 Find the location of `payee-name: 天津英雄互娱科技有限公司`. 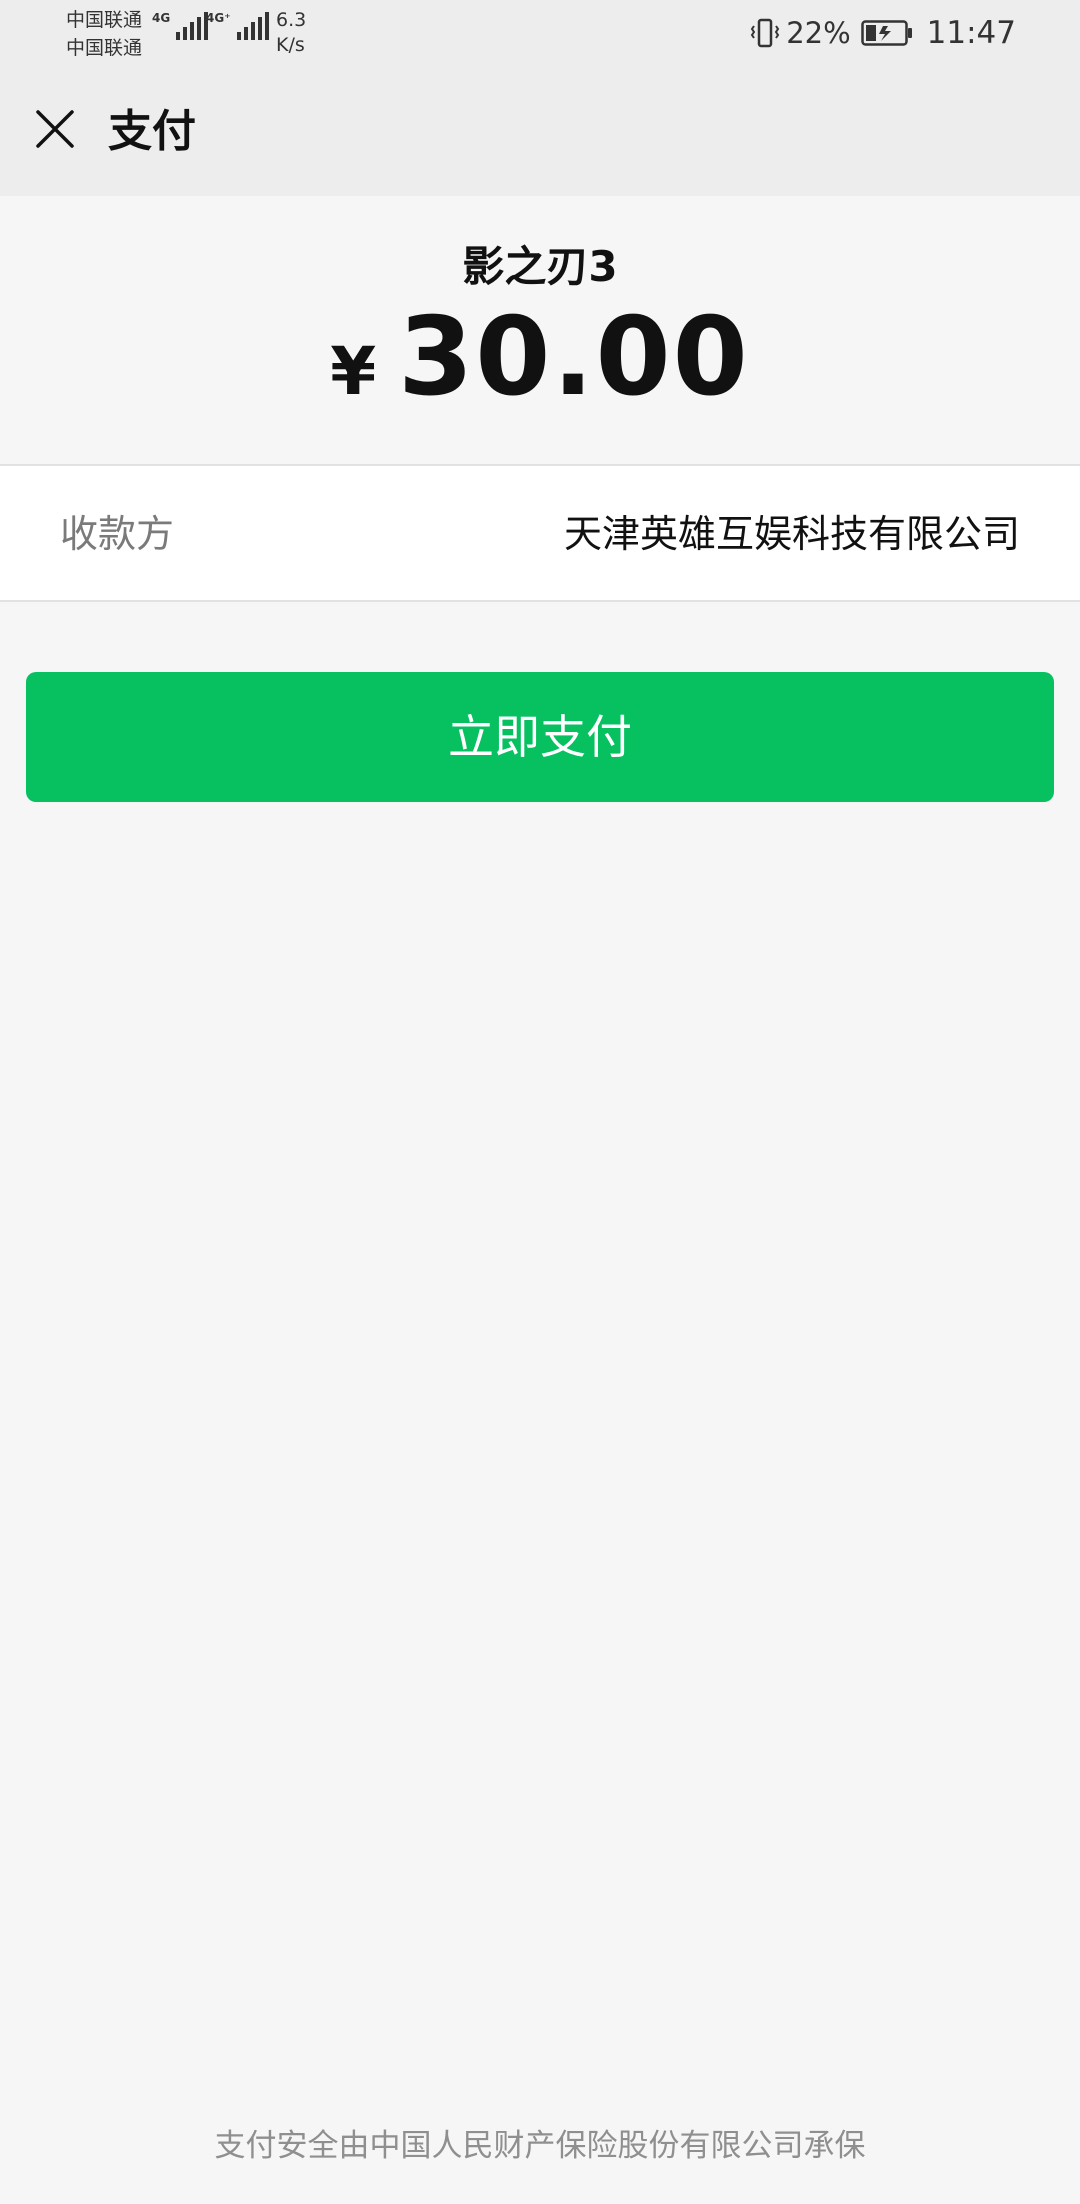

payee-name: 天津英雄互娱科技有限公司 is located at coordinates (791, 534).